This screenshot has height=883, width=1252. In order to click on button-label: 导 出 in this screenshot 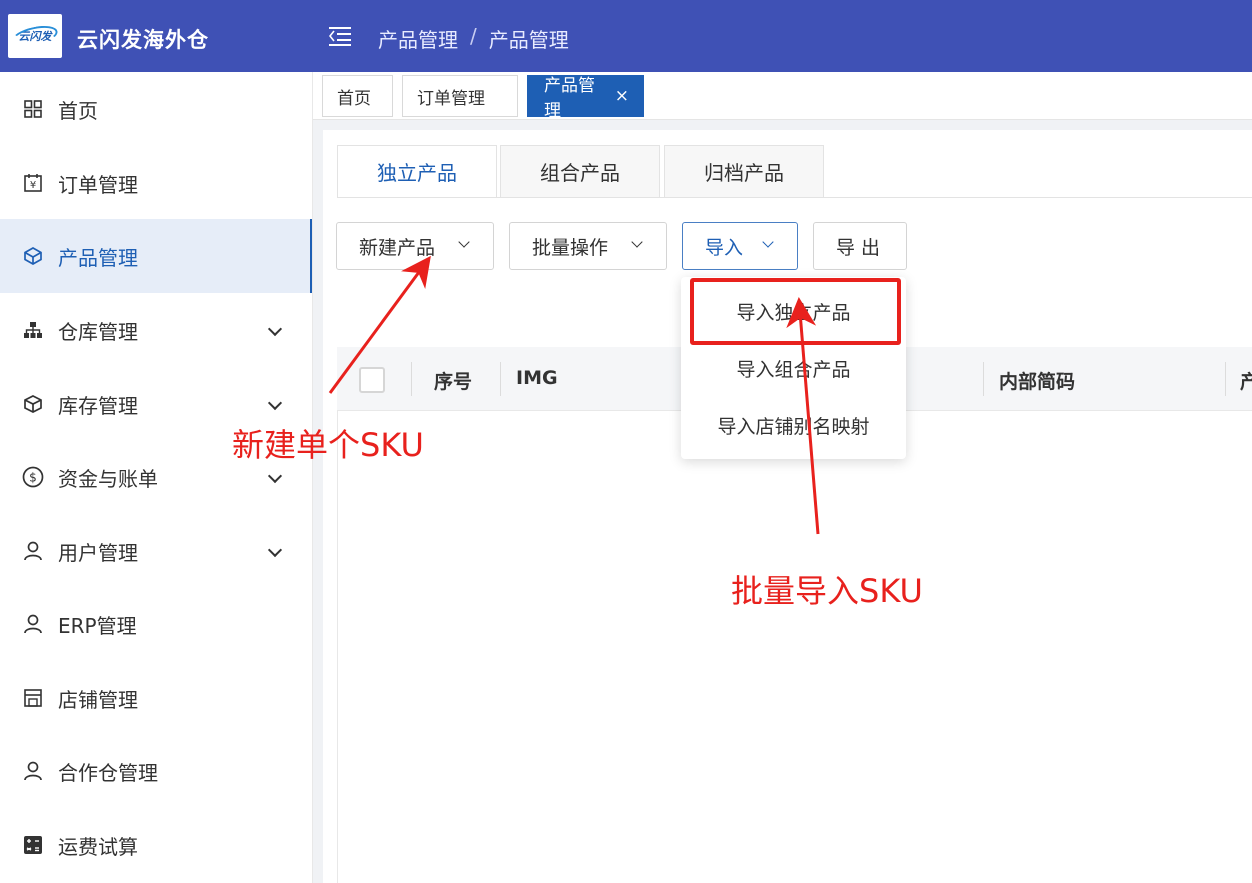, I will do `click(858, 247)`.